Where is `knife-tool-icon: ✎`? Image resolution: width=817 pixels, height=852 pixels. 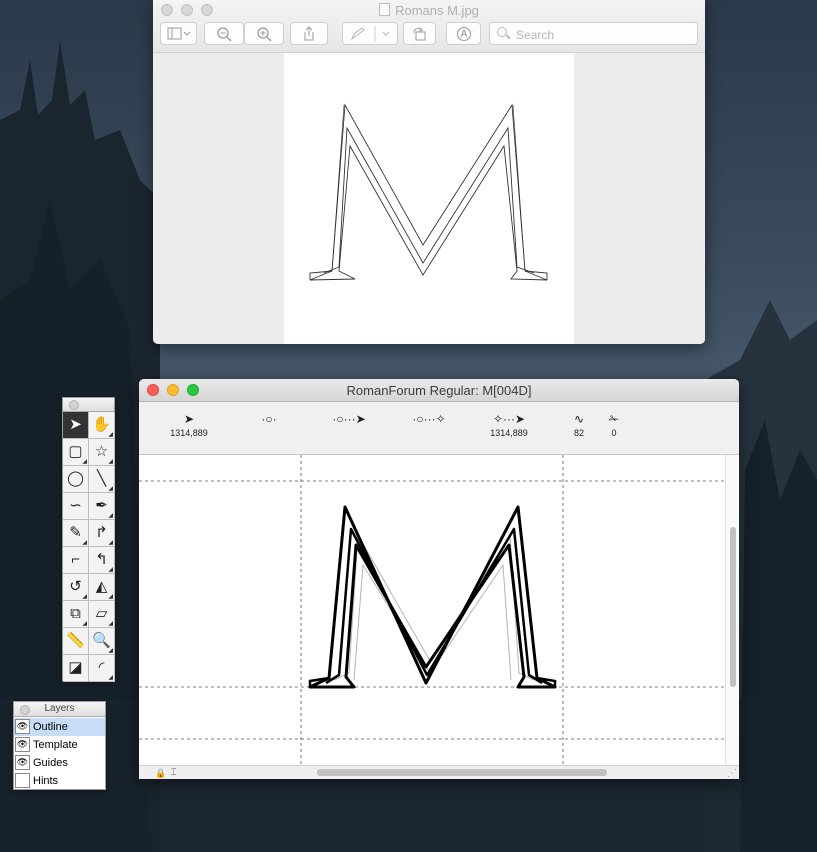 knife-tool-icon: ✎ is located at coordinates (75, 532).